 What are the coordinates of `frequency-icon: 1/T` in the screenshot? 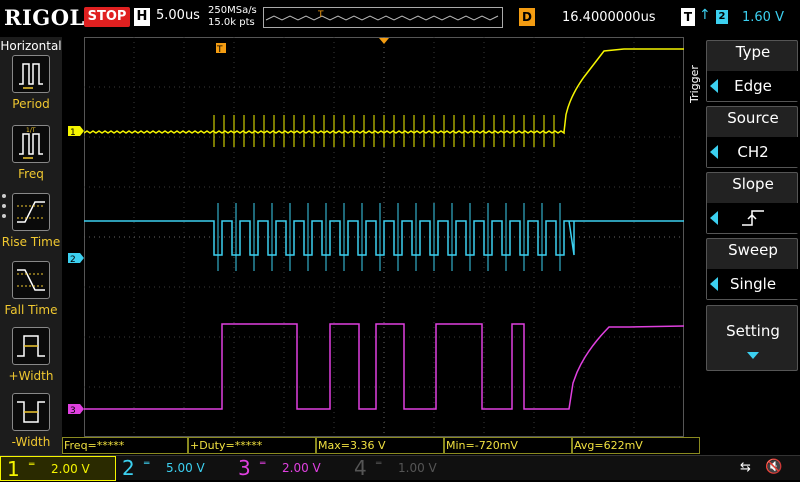 It's located at (31, 144).